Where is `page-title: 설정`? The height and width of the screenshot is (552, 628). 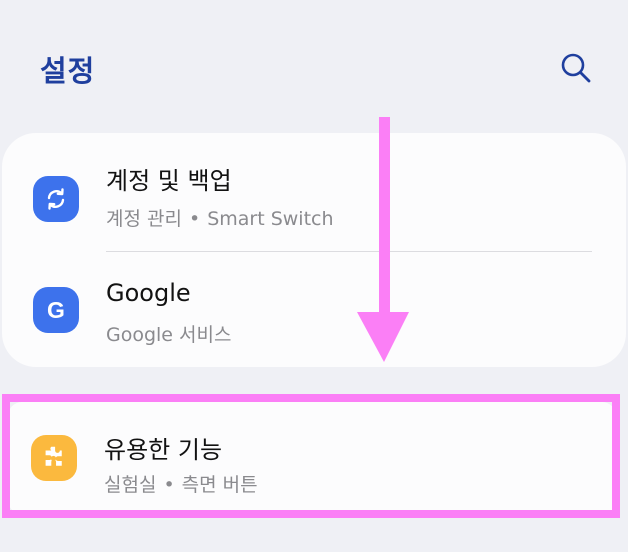
page-title: 설정 is located at coordinates (68, 71).